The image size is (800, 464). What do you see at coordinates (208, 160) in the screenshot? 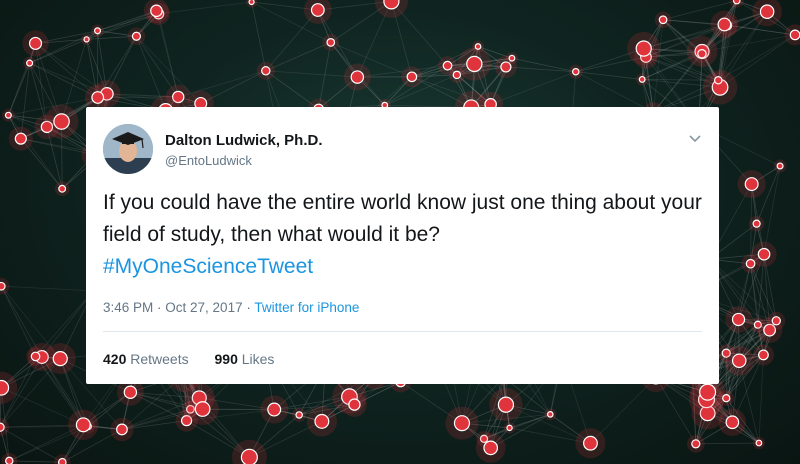
I see `author-handle: @EntoLudwick` at bounding box center [208, 160].